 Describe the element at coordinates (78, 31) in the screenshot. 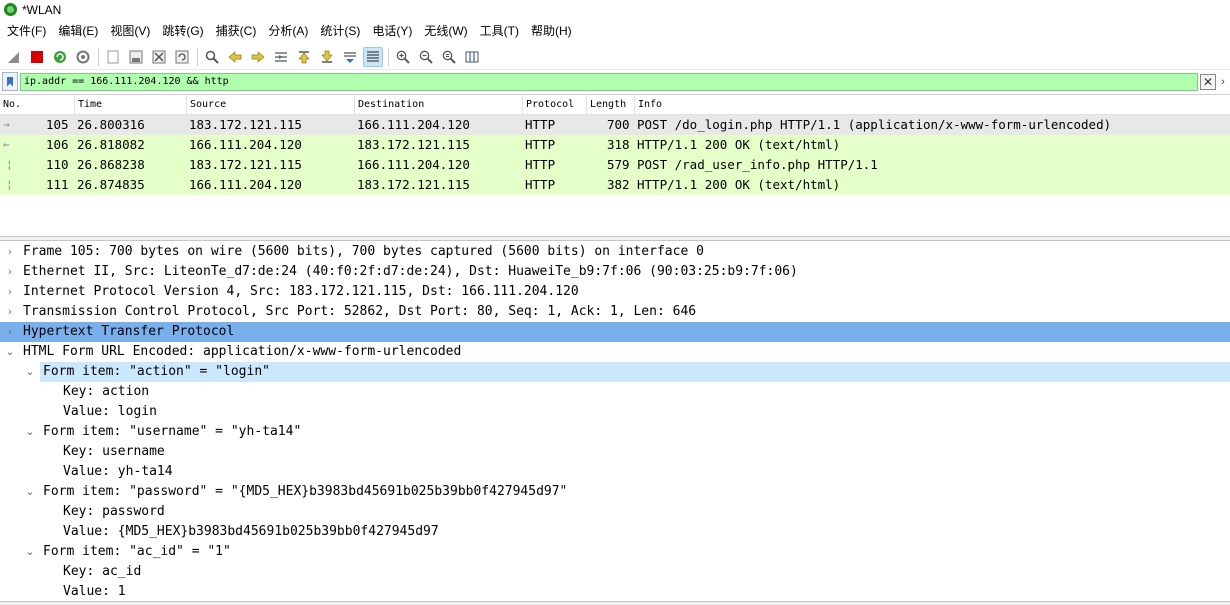

I see `menu-edit: 编辑(E)` at that location.